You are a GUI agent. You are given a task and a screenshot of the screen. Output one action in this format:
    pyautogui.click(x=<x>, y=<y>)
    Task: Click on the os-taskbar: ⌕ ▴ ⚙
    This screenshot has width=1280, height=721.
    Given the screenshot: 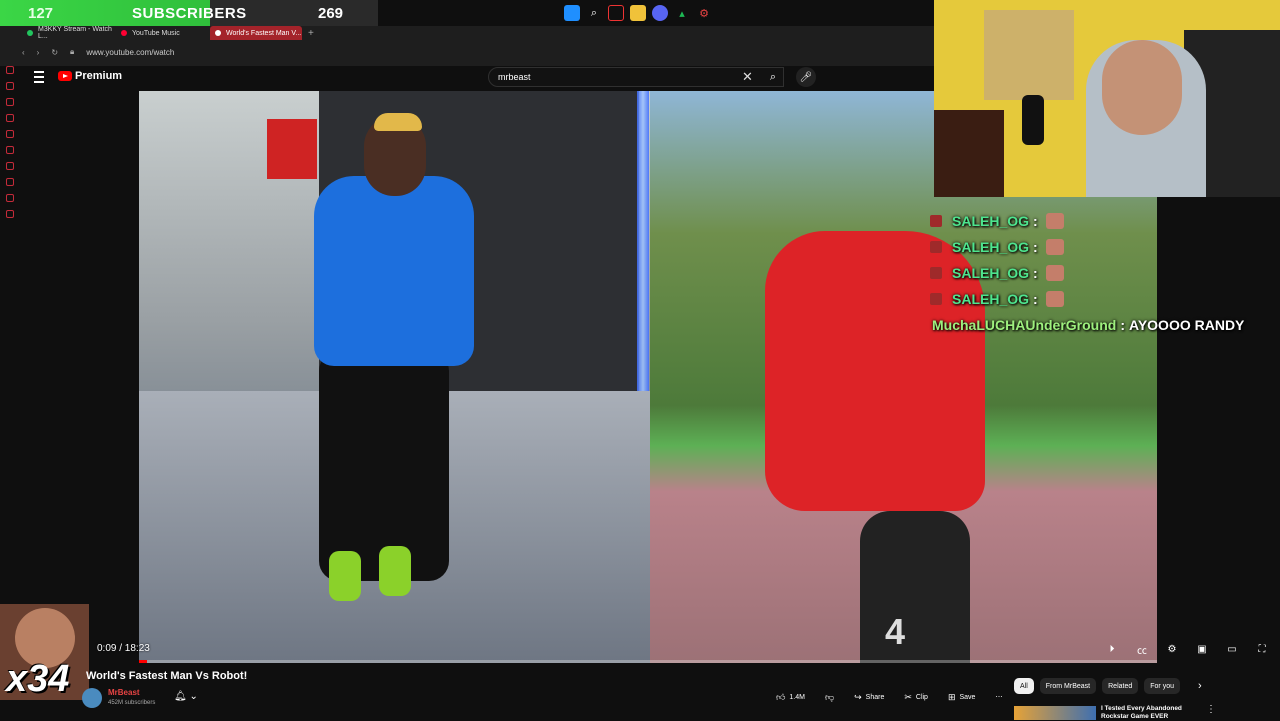 What is the action you would take?
    pyautogui.click(x=638, y=13)
    